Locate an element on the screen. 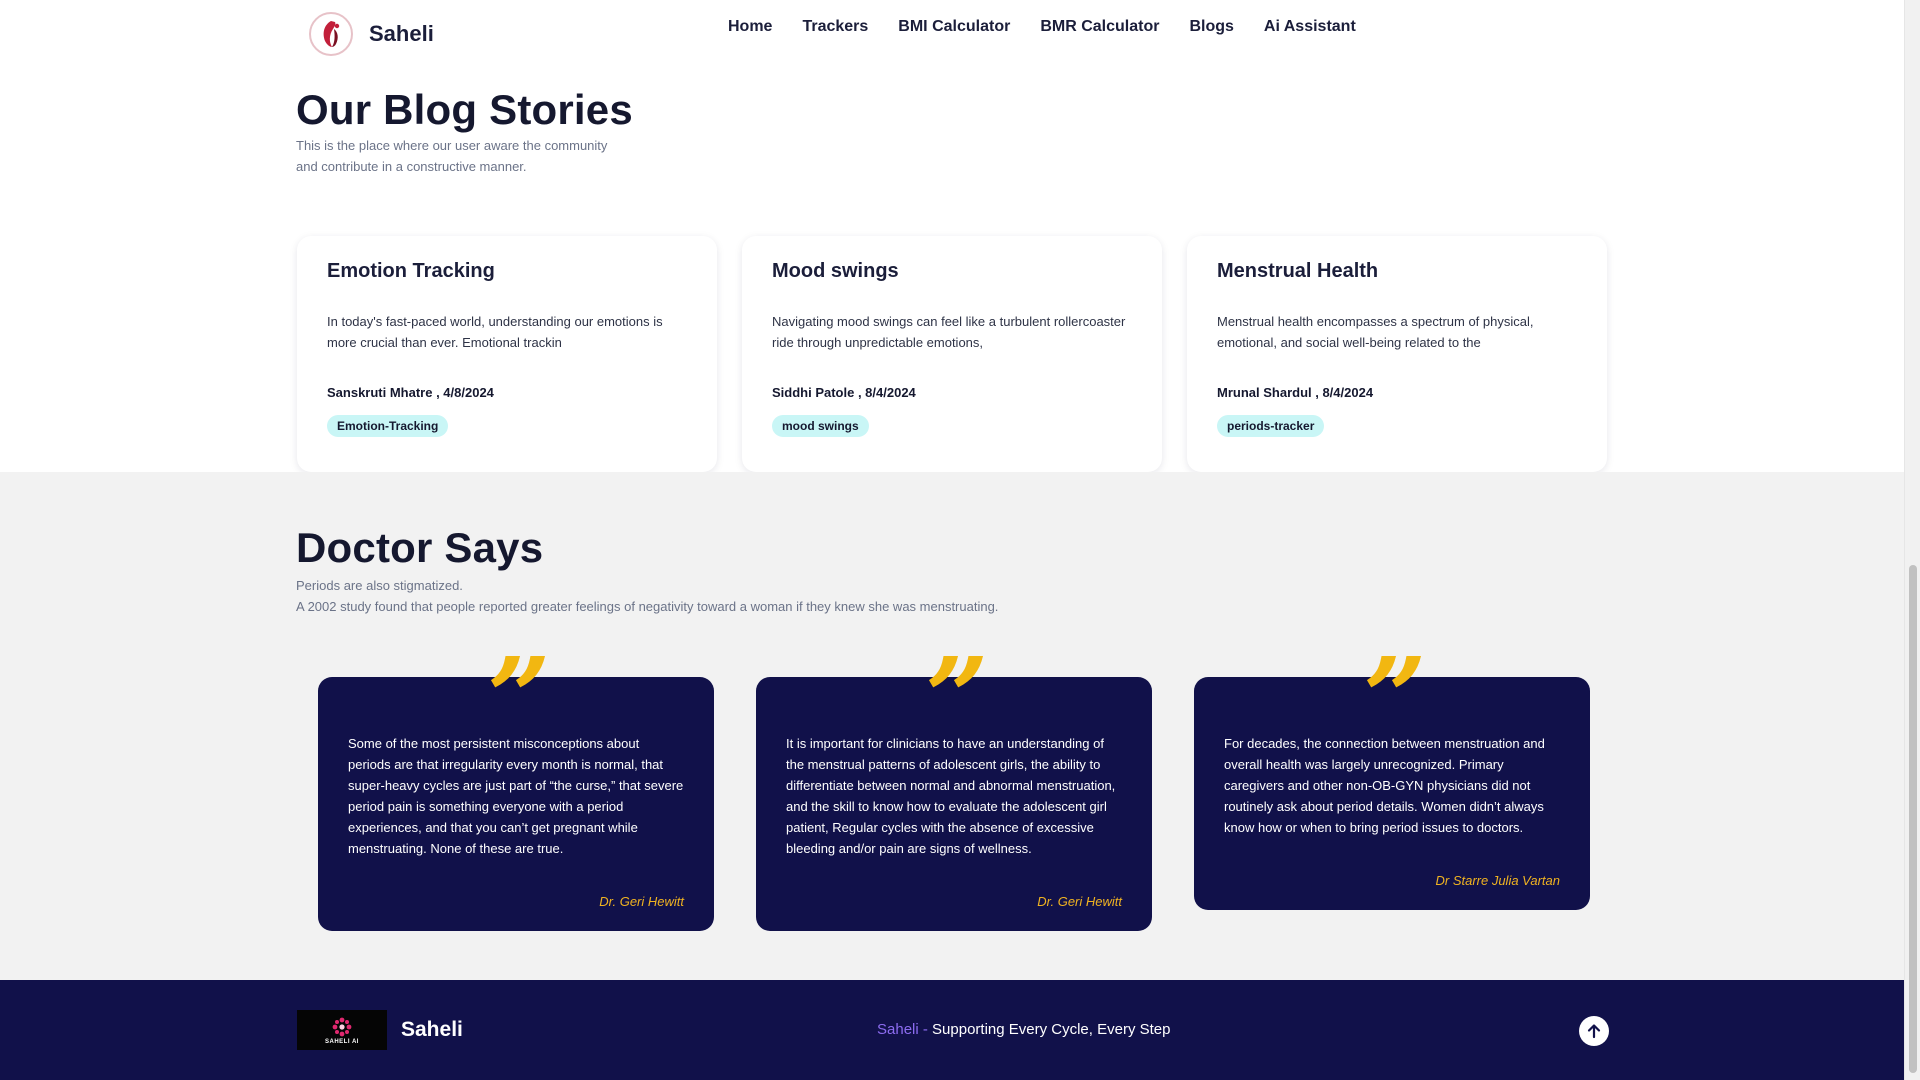  nav-bmr-calculator: BMR Calculator is located at coordinates (1099, 27).